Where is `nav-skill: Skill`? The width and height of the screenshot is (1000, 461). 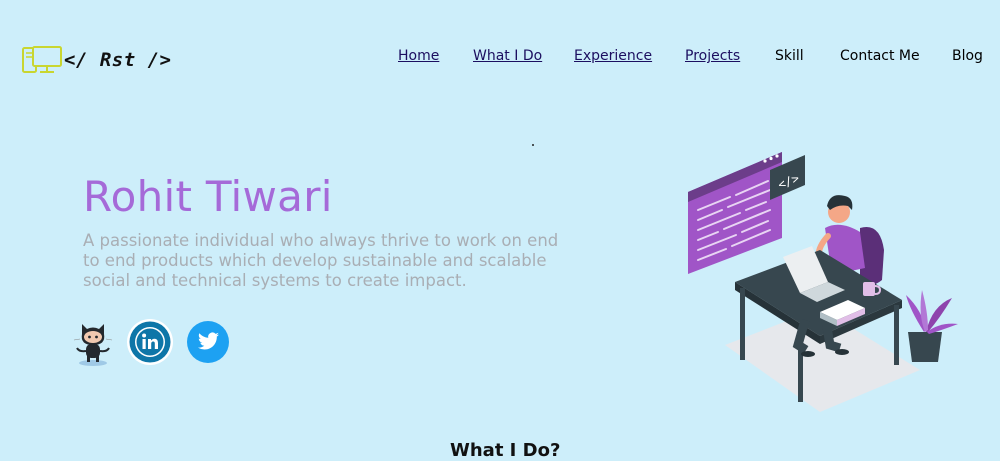
nav-skill: Skill is located at coordinates (789, 56).